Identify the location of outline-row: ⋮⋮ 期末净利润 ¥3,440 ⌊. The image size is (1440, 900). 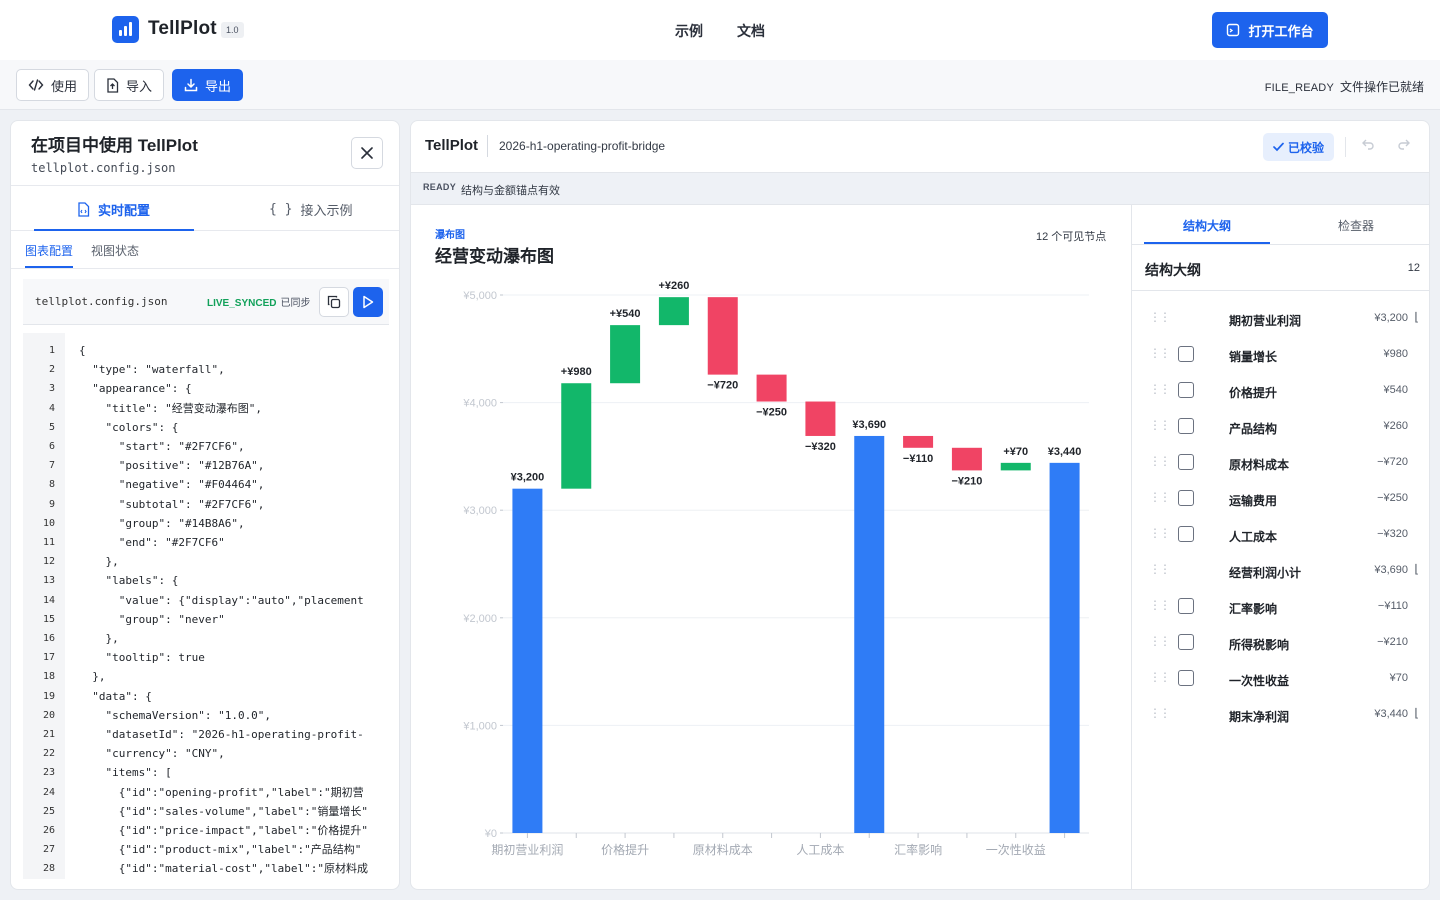
(1280, 715).